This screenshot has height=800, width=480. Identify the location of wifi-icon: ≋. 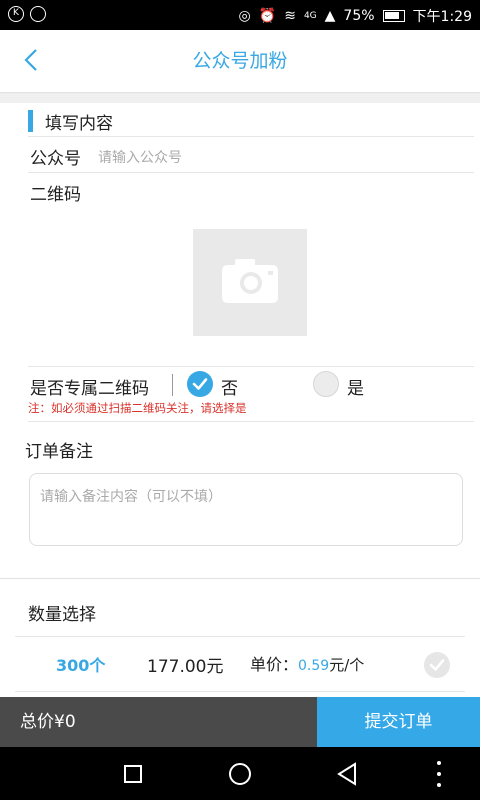
(290, 16).